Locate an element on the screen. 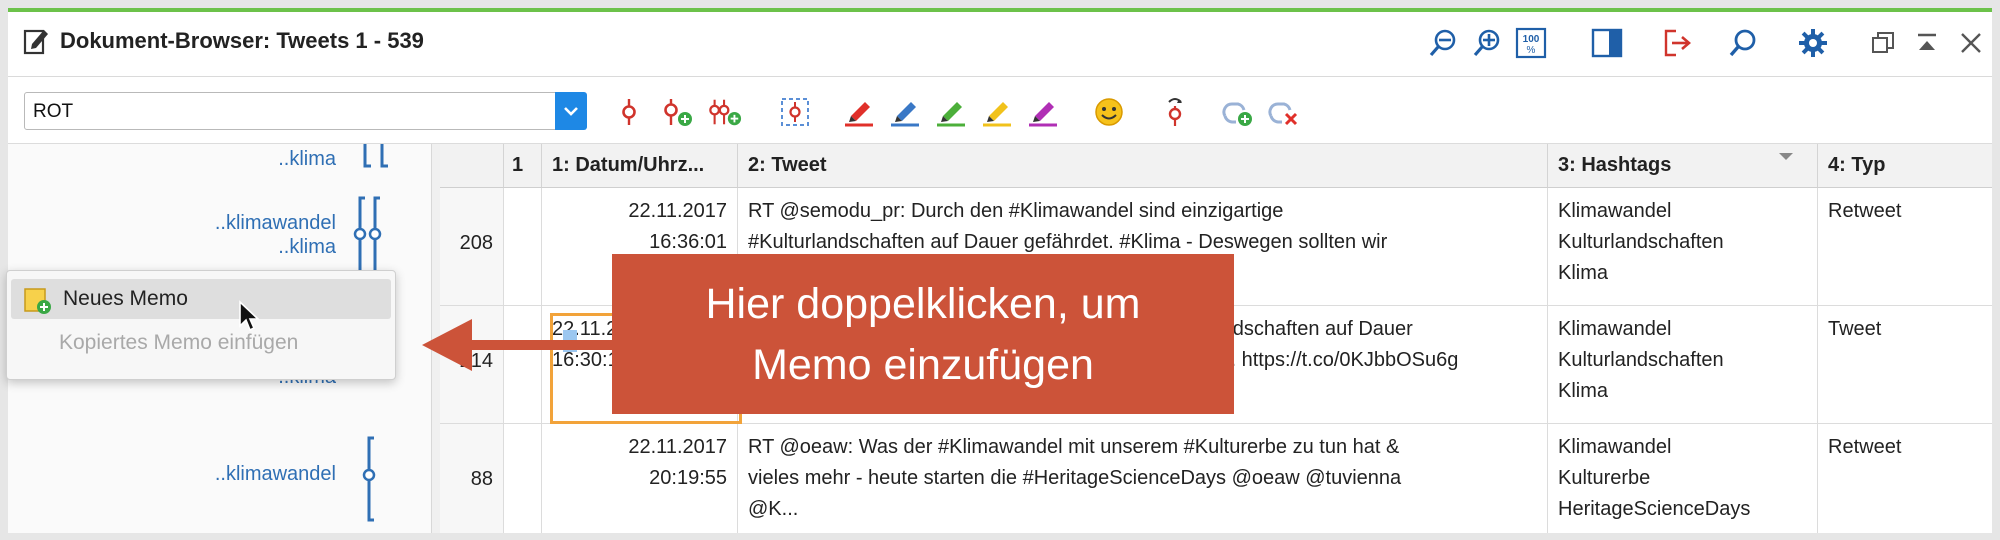 The height and width of the screenshot is (540, 2000). chevron-down-icon is located at coordinates (571, 111).